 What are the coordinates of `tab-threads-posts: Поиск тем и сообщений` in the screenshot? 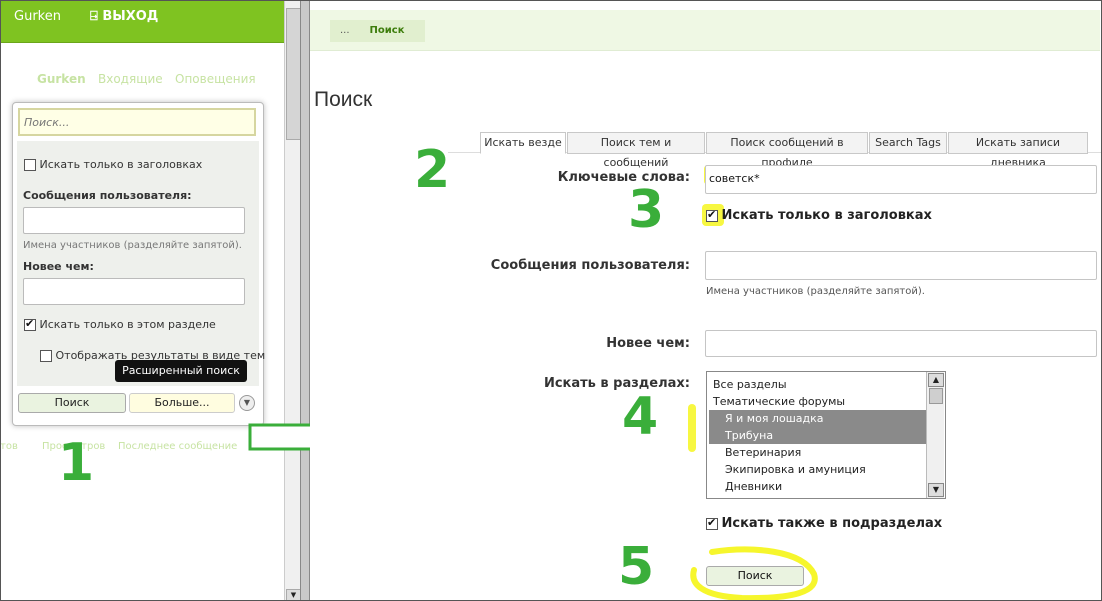 It's located at (636, 150).